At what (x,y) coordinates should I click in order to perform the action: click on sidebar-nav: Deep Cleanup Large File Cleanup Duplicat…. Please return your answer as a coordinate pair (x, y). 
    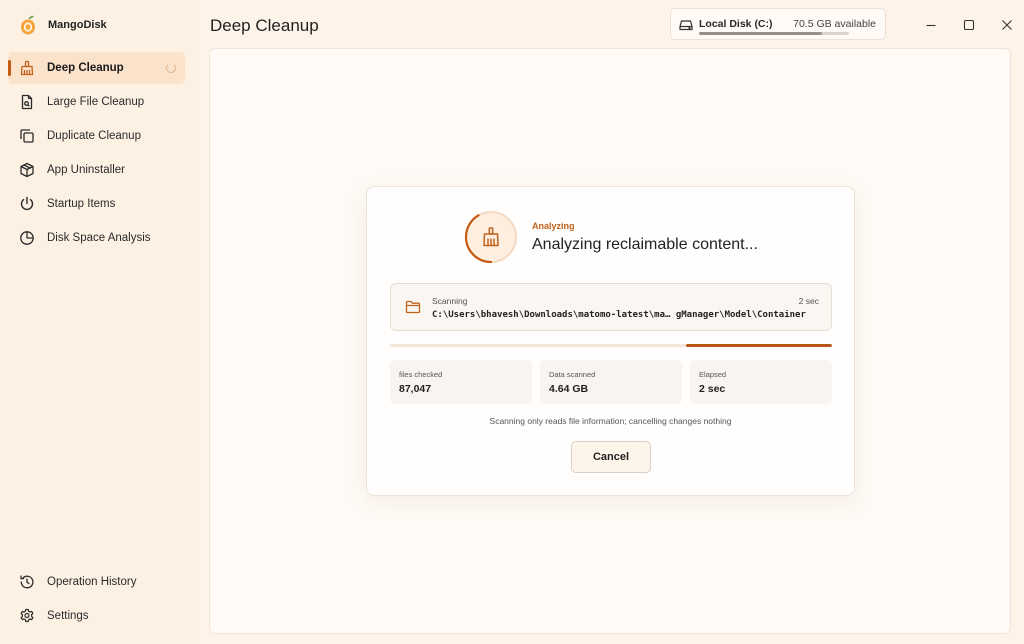
    Looking at the image, I should click on (96, 154).